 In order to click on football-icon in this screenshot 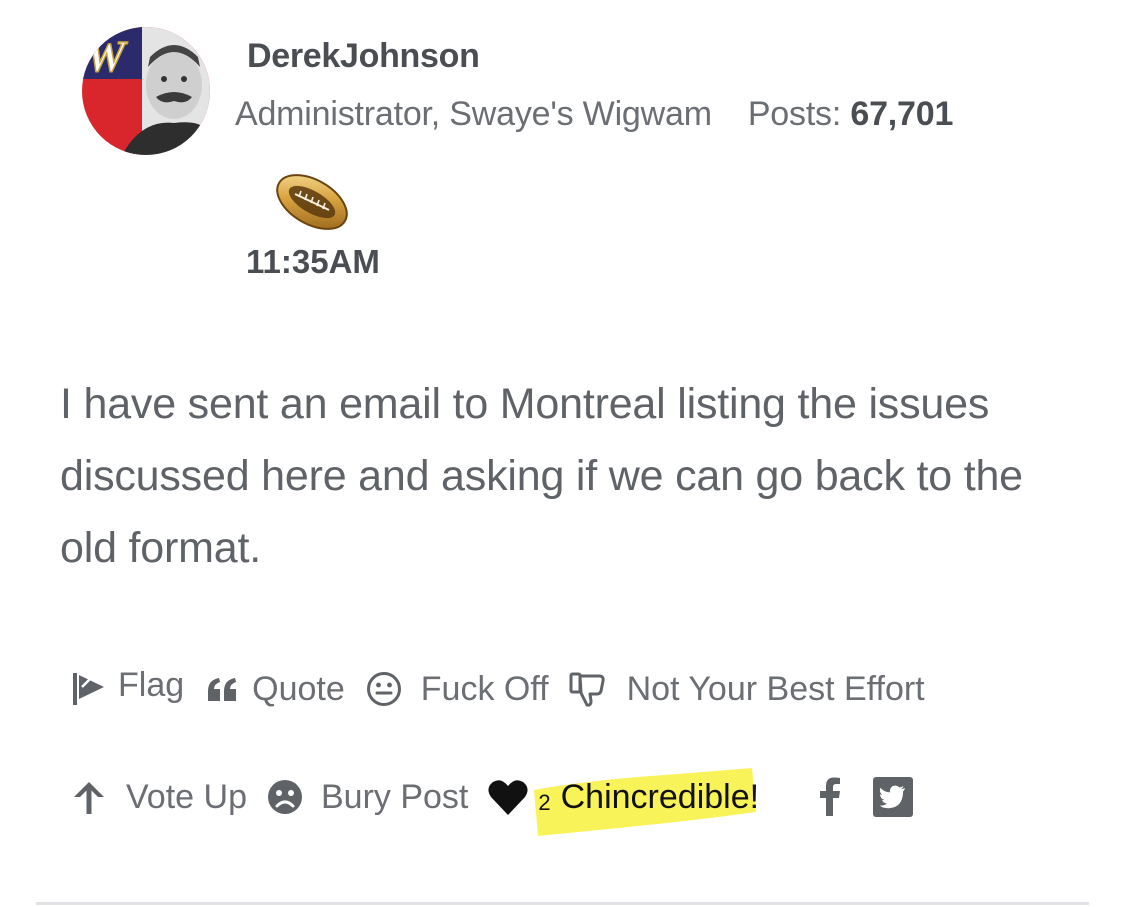, I will do `click(312, 200)`.